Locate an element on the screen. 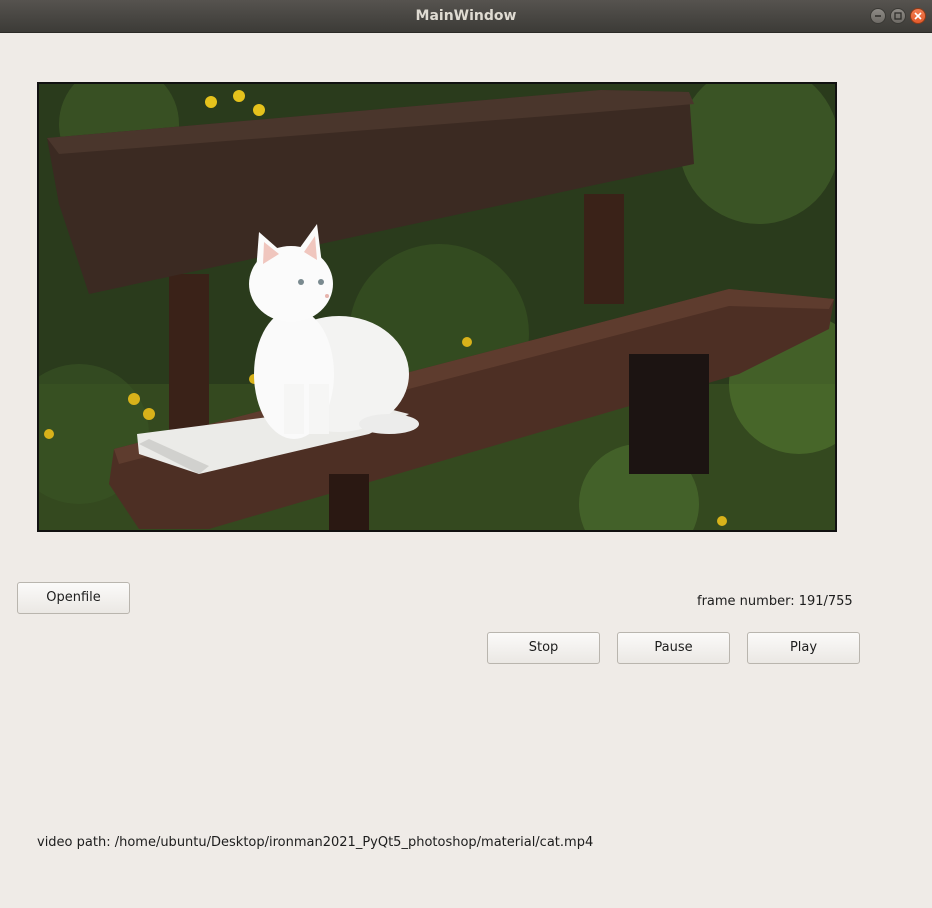 This screenshot has width=932, height=908. play-button: Play is located at coordinates (803, 648).